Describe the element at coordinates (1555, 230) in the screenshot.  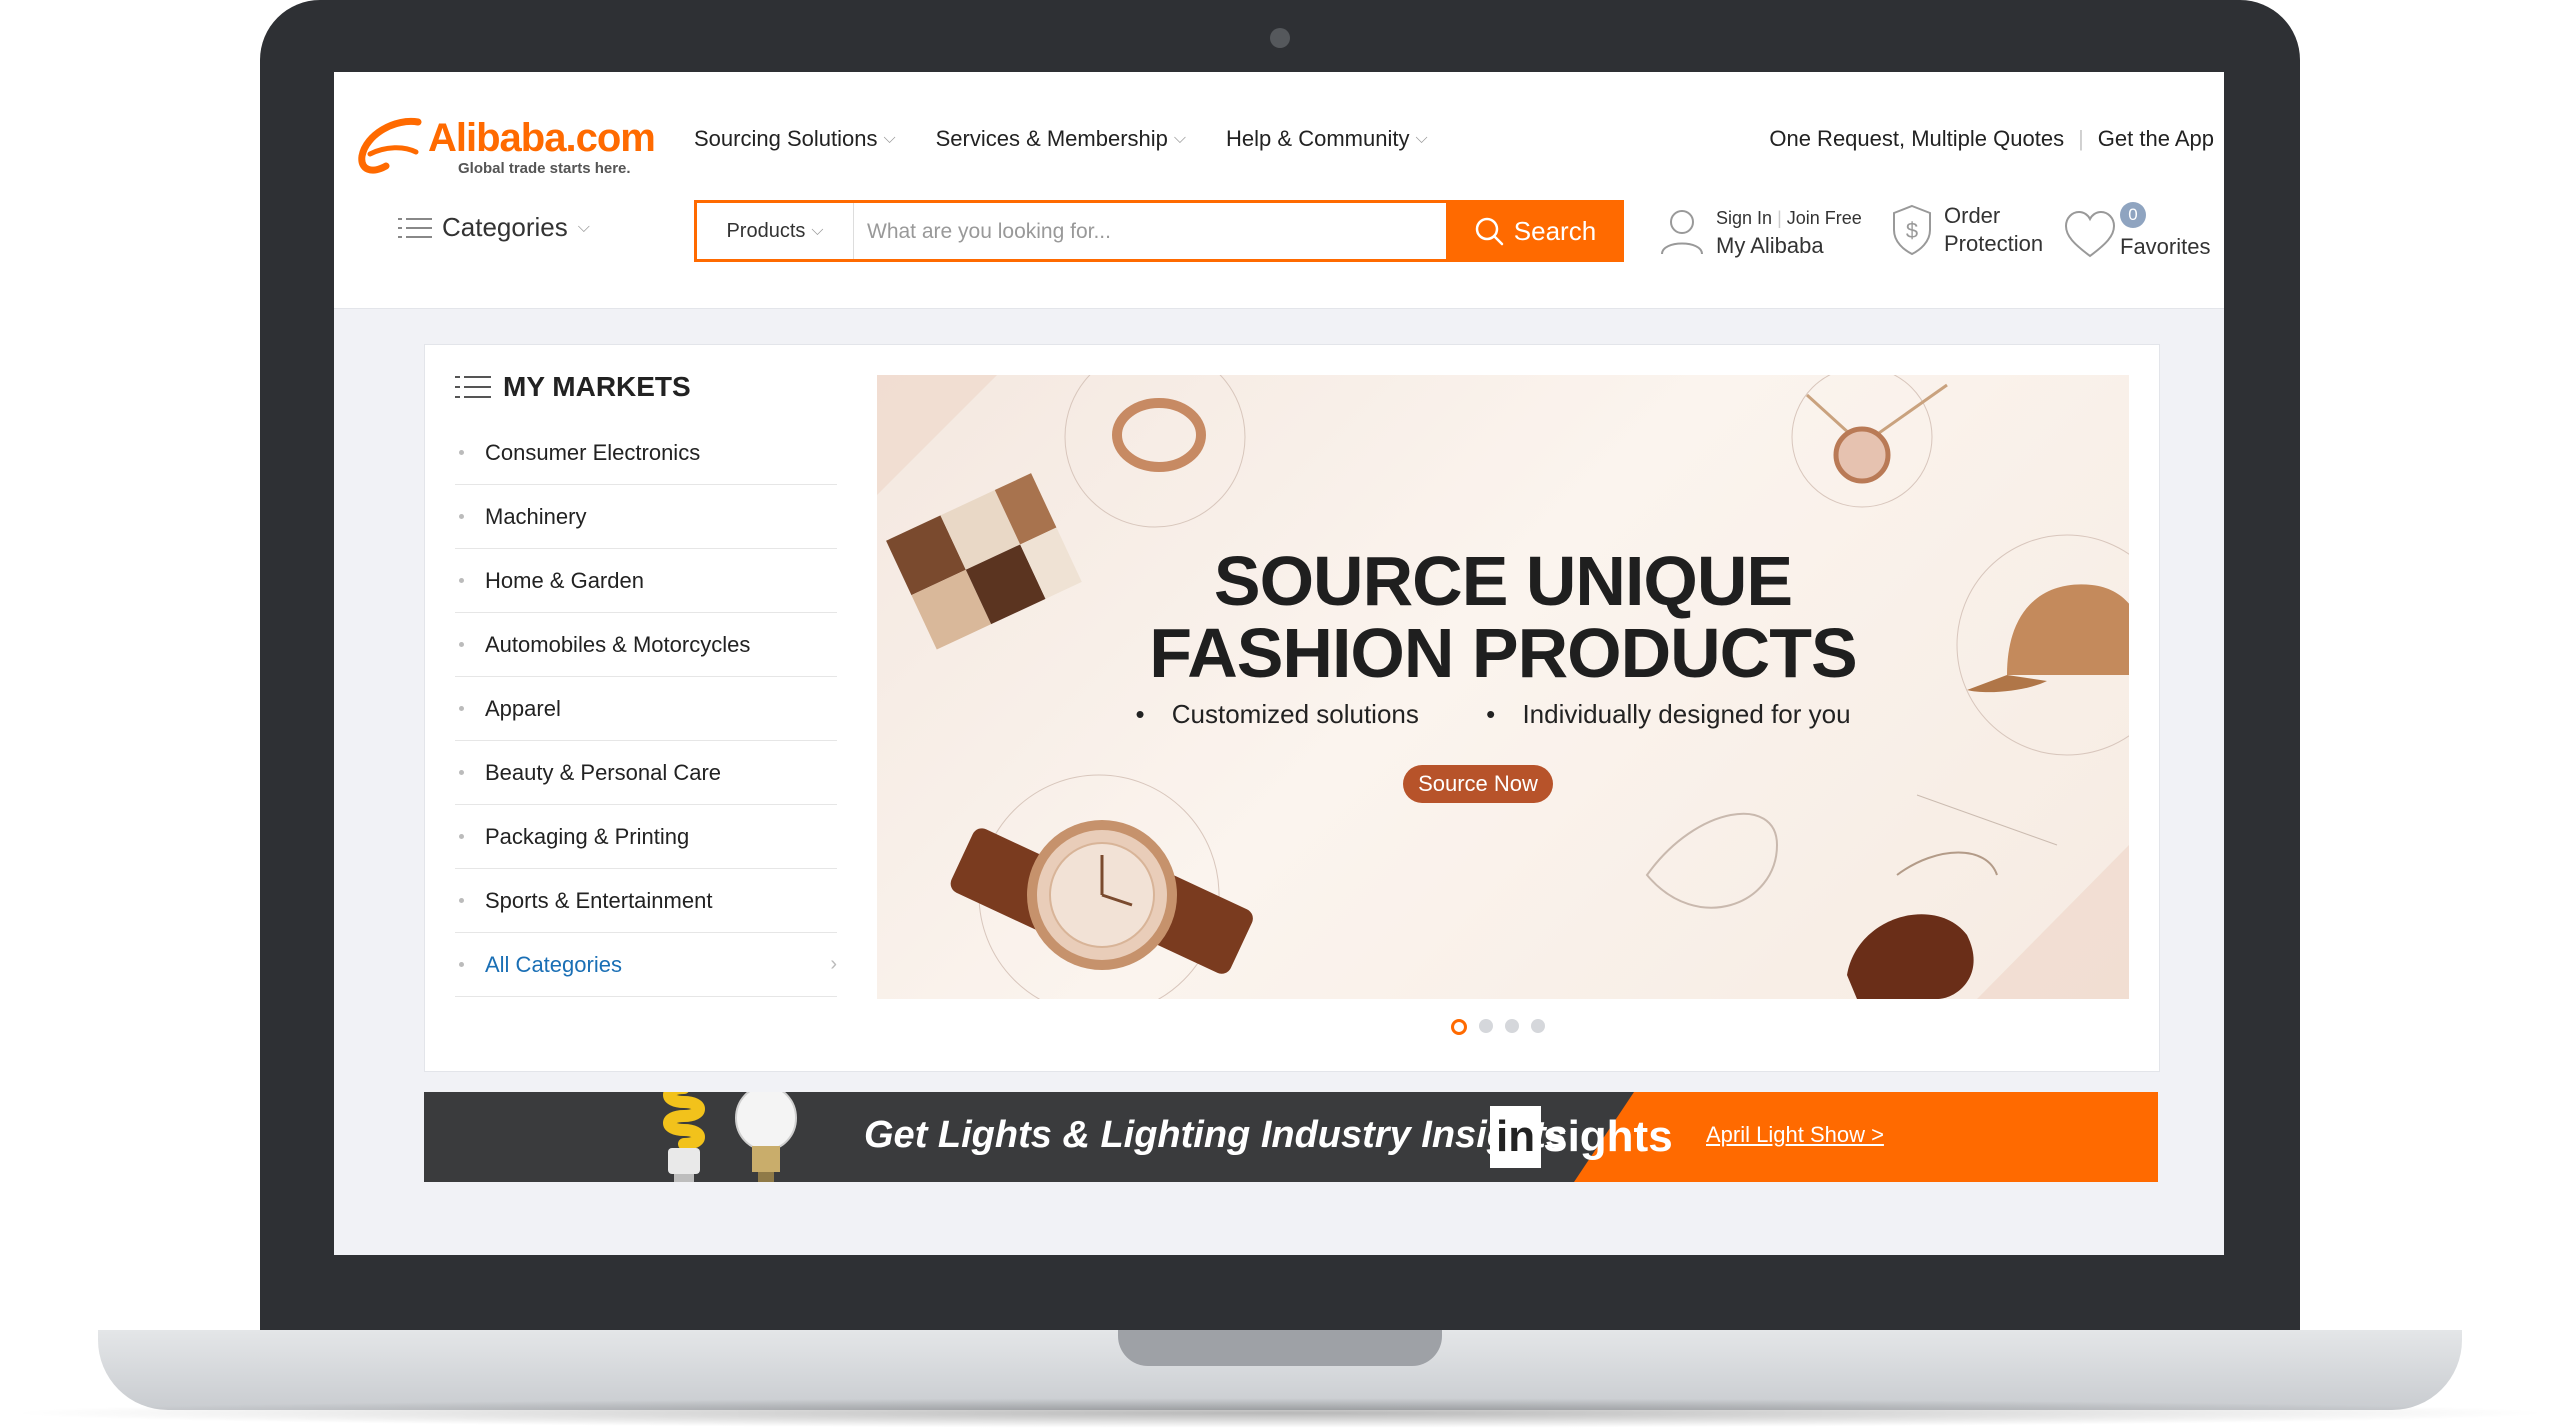
I see `search-button-label: Search` at that location.